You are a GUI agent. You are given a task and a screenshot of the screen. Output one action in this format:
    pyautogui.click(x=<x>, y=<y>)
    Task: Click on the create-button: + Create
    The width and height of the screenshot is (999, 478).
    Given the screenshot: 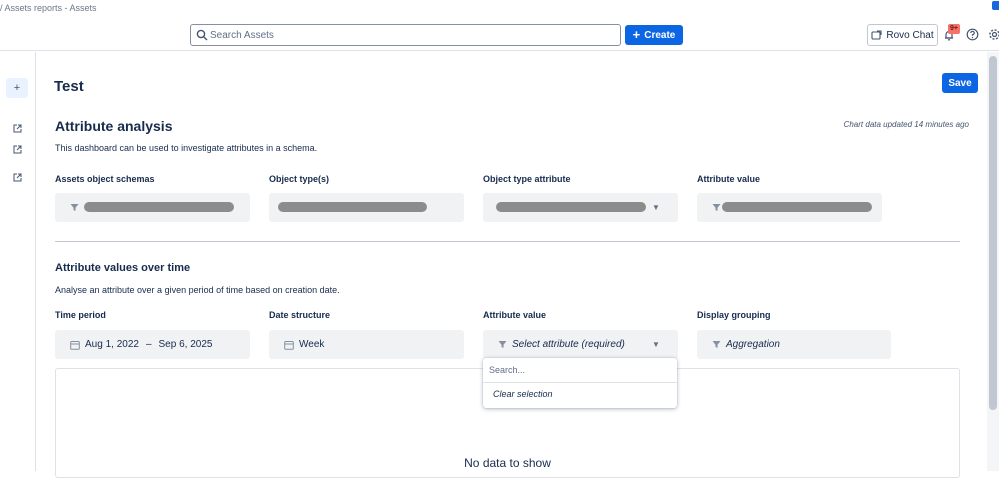 What is the action you would take?
    pyautogui.click(x=654, y=35)
    